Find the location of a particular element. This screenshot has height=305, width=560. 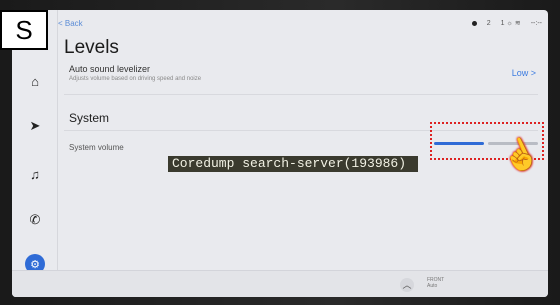

navigation-icon: ➤ is located at coordinates (35, 126).